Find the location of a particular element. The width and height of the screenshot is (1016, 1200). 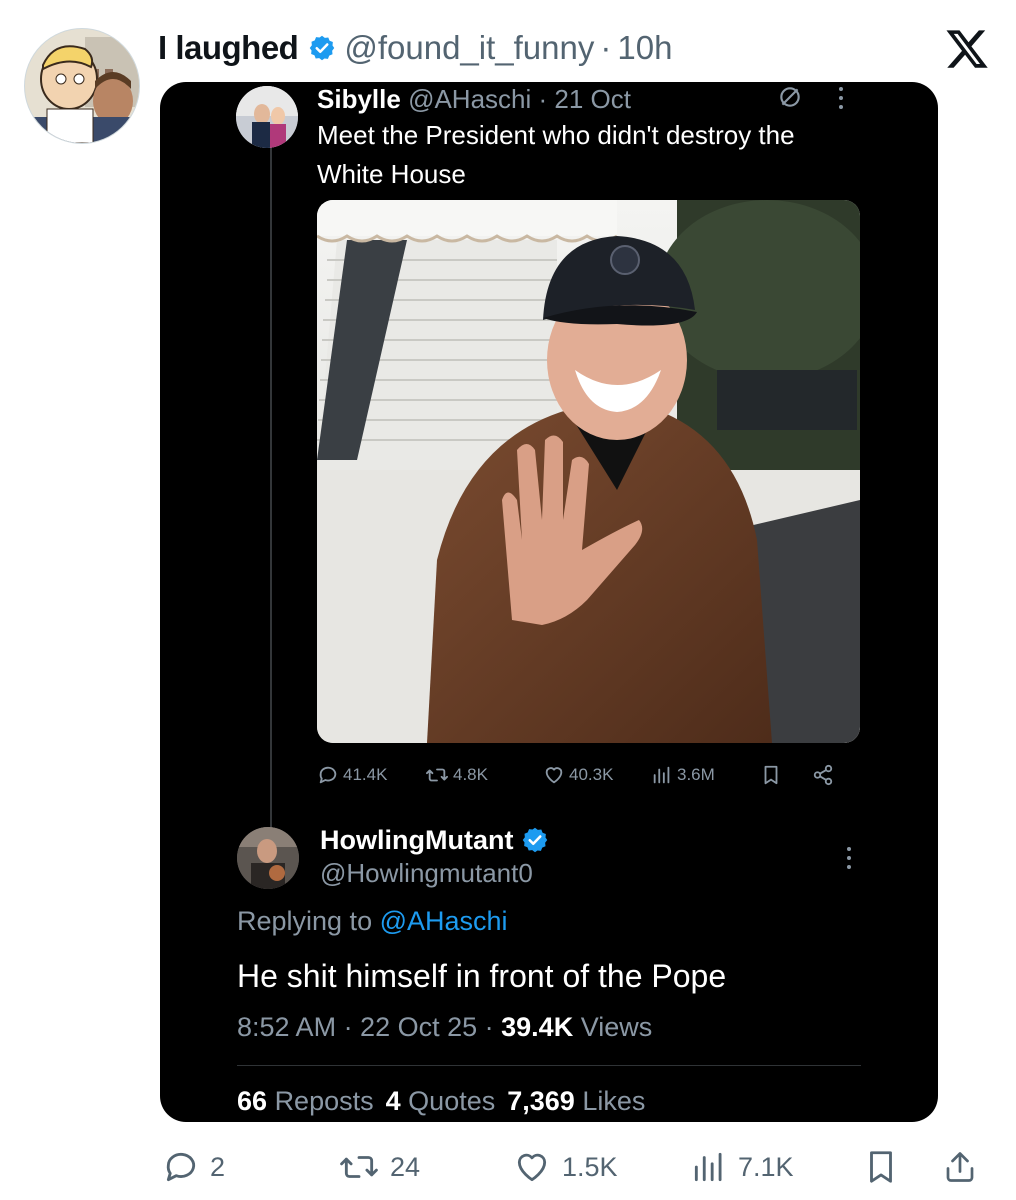

quoted-header: Sibylle @AHaschi · 21 Oct is located at coordinates (474, 99).